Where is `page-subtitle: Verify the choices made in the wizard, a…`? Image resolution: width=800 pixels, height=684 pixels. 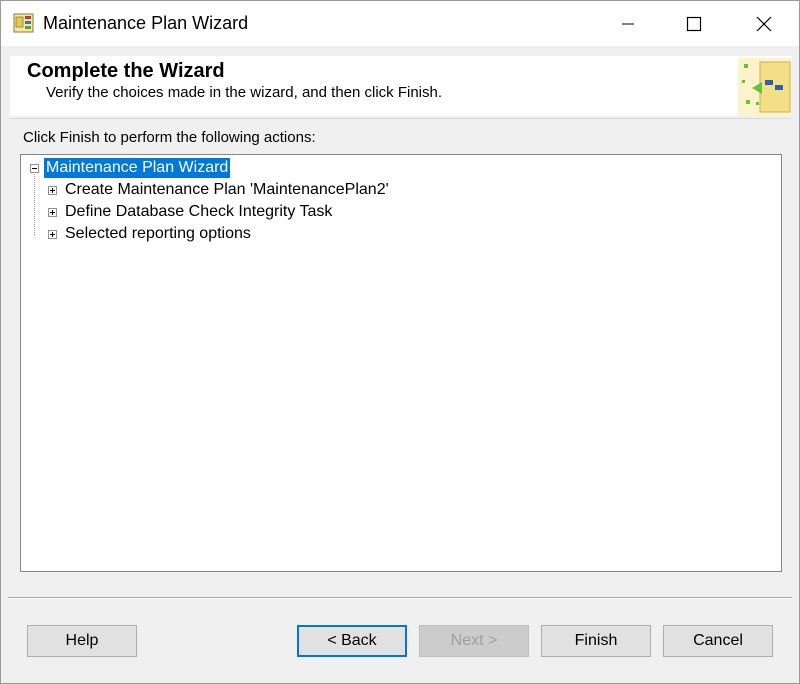
page-subtitle: Verify the choices made in the wizard, a… is located at coordinates (244, 92).